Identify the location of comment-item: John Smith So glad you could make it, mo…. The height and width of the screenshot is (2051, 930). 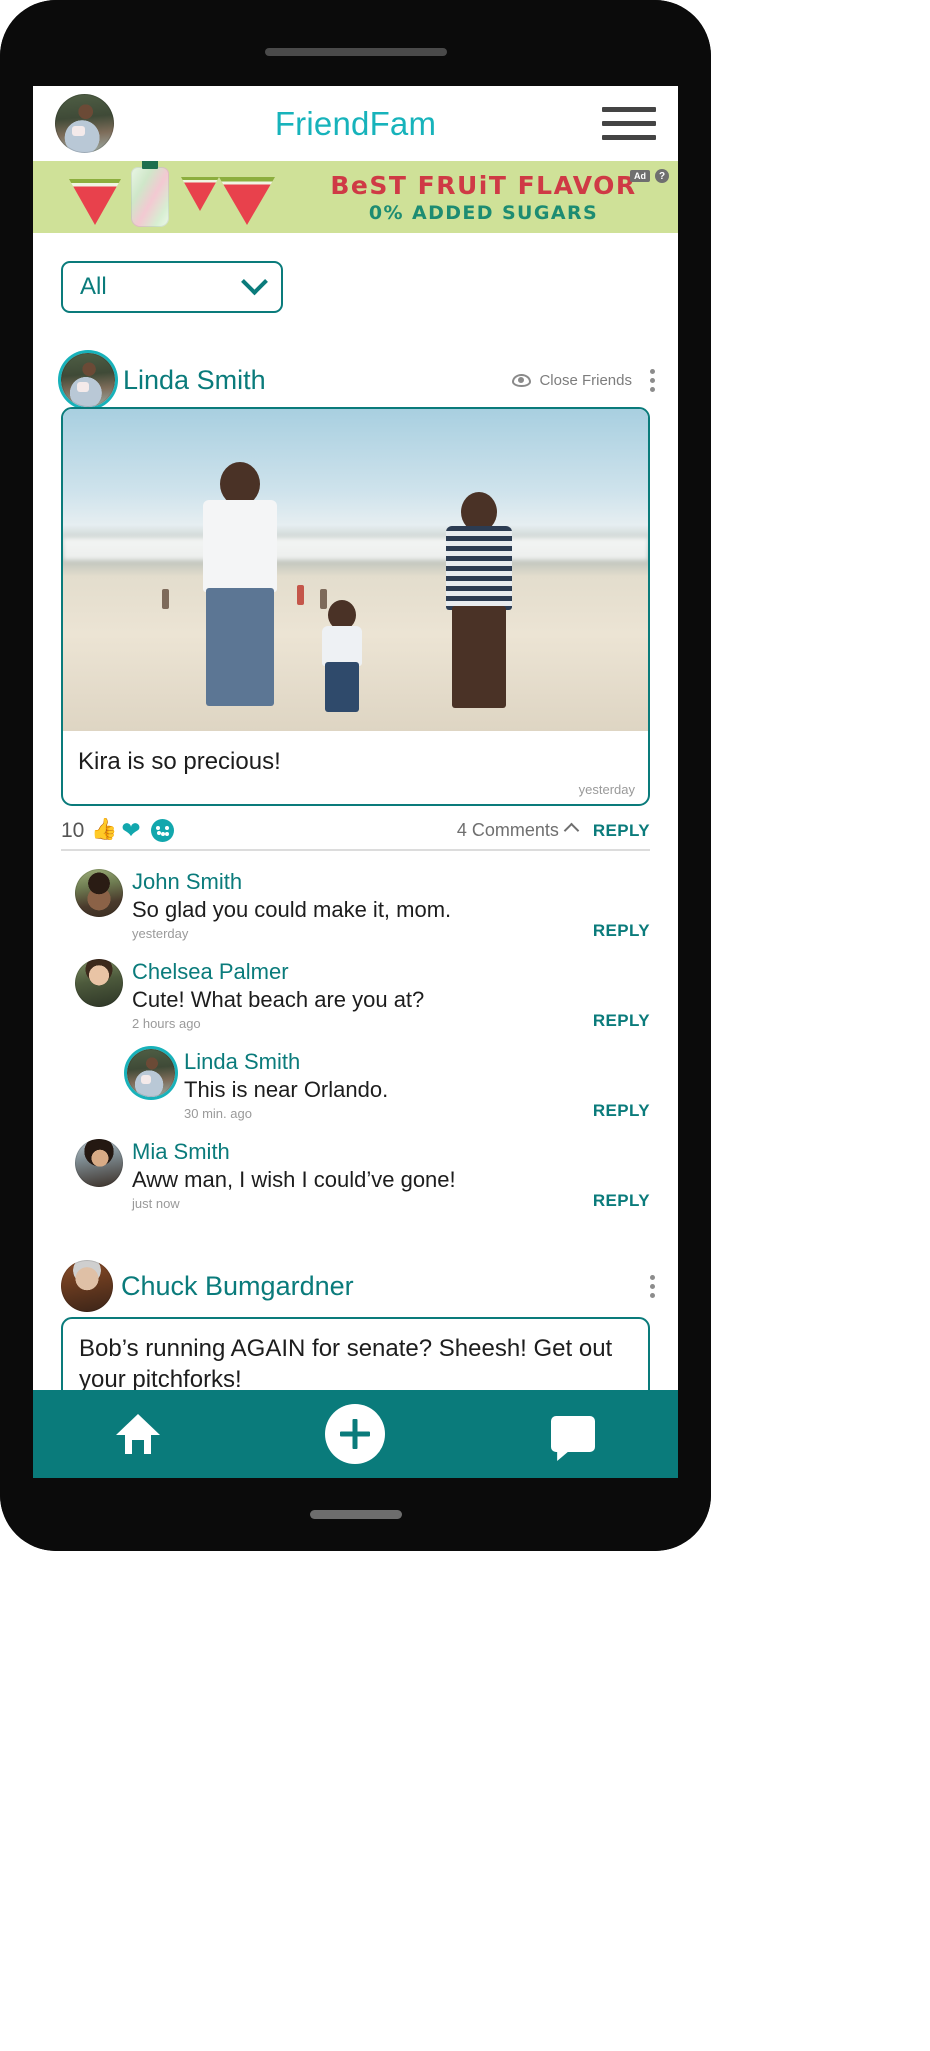
(362, 905).